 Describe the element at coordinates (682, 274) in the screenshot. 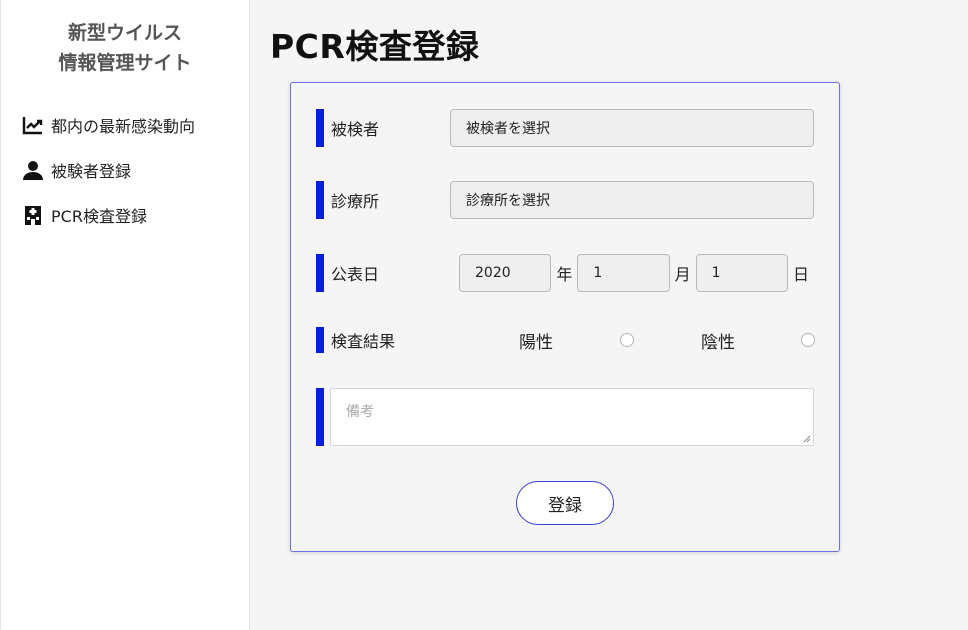

I see `month-unit: 月` at that location.